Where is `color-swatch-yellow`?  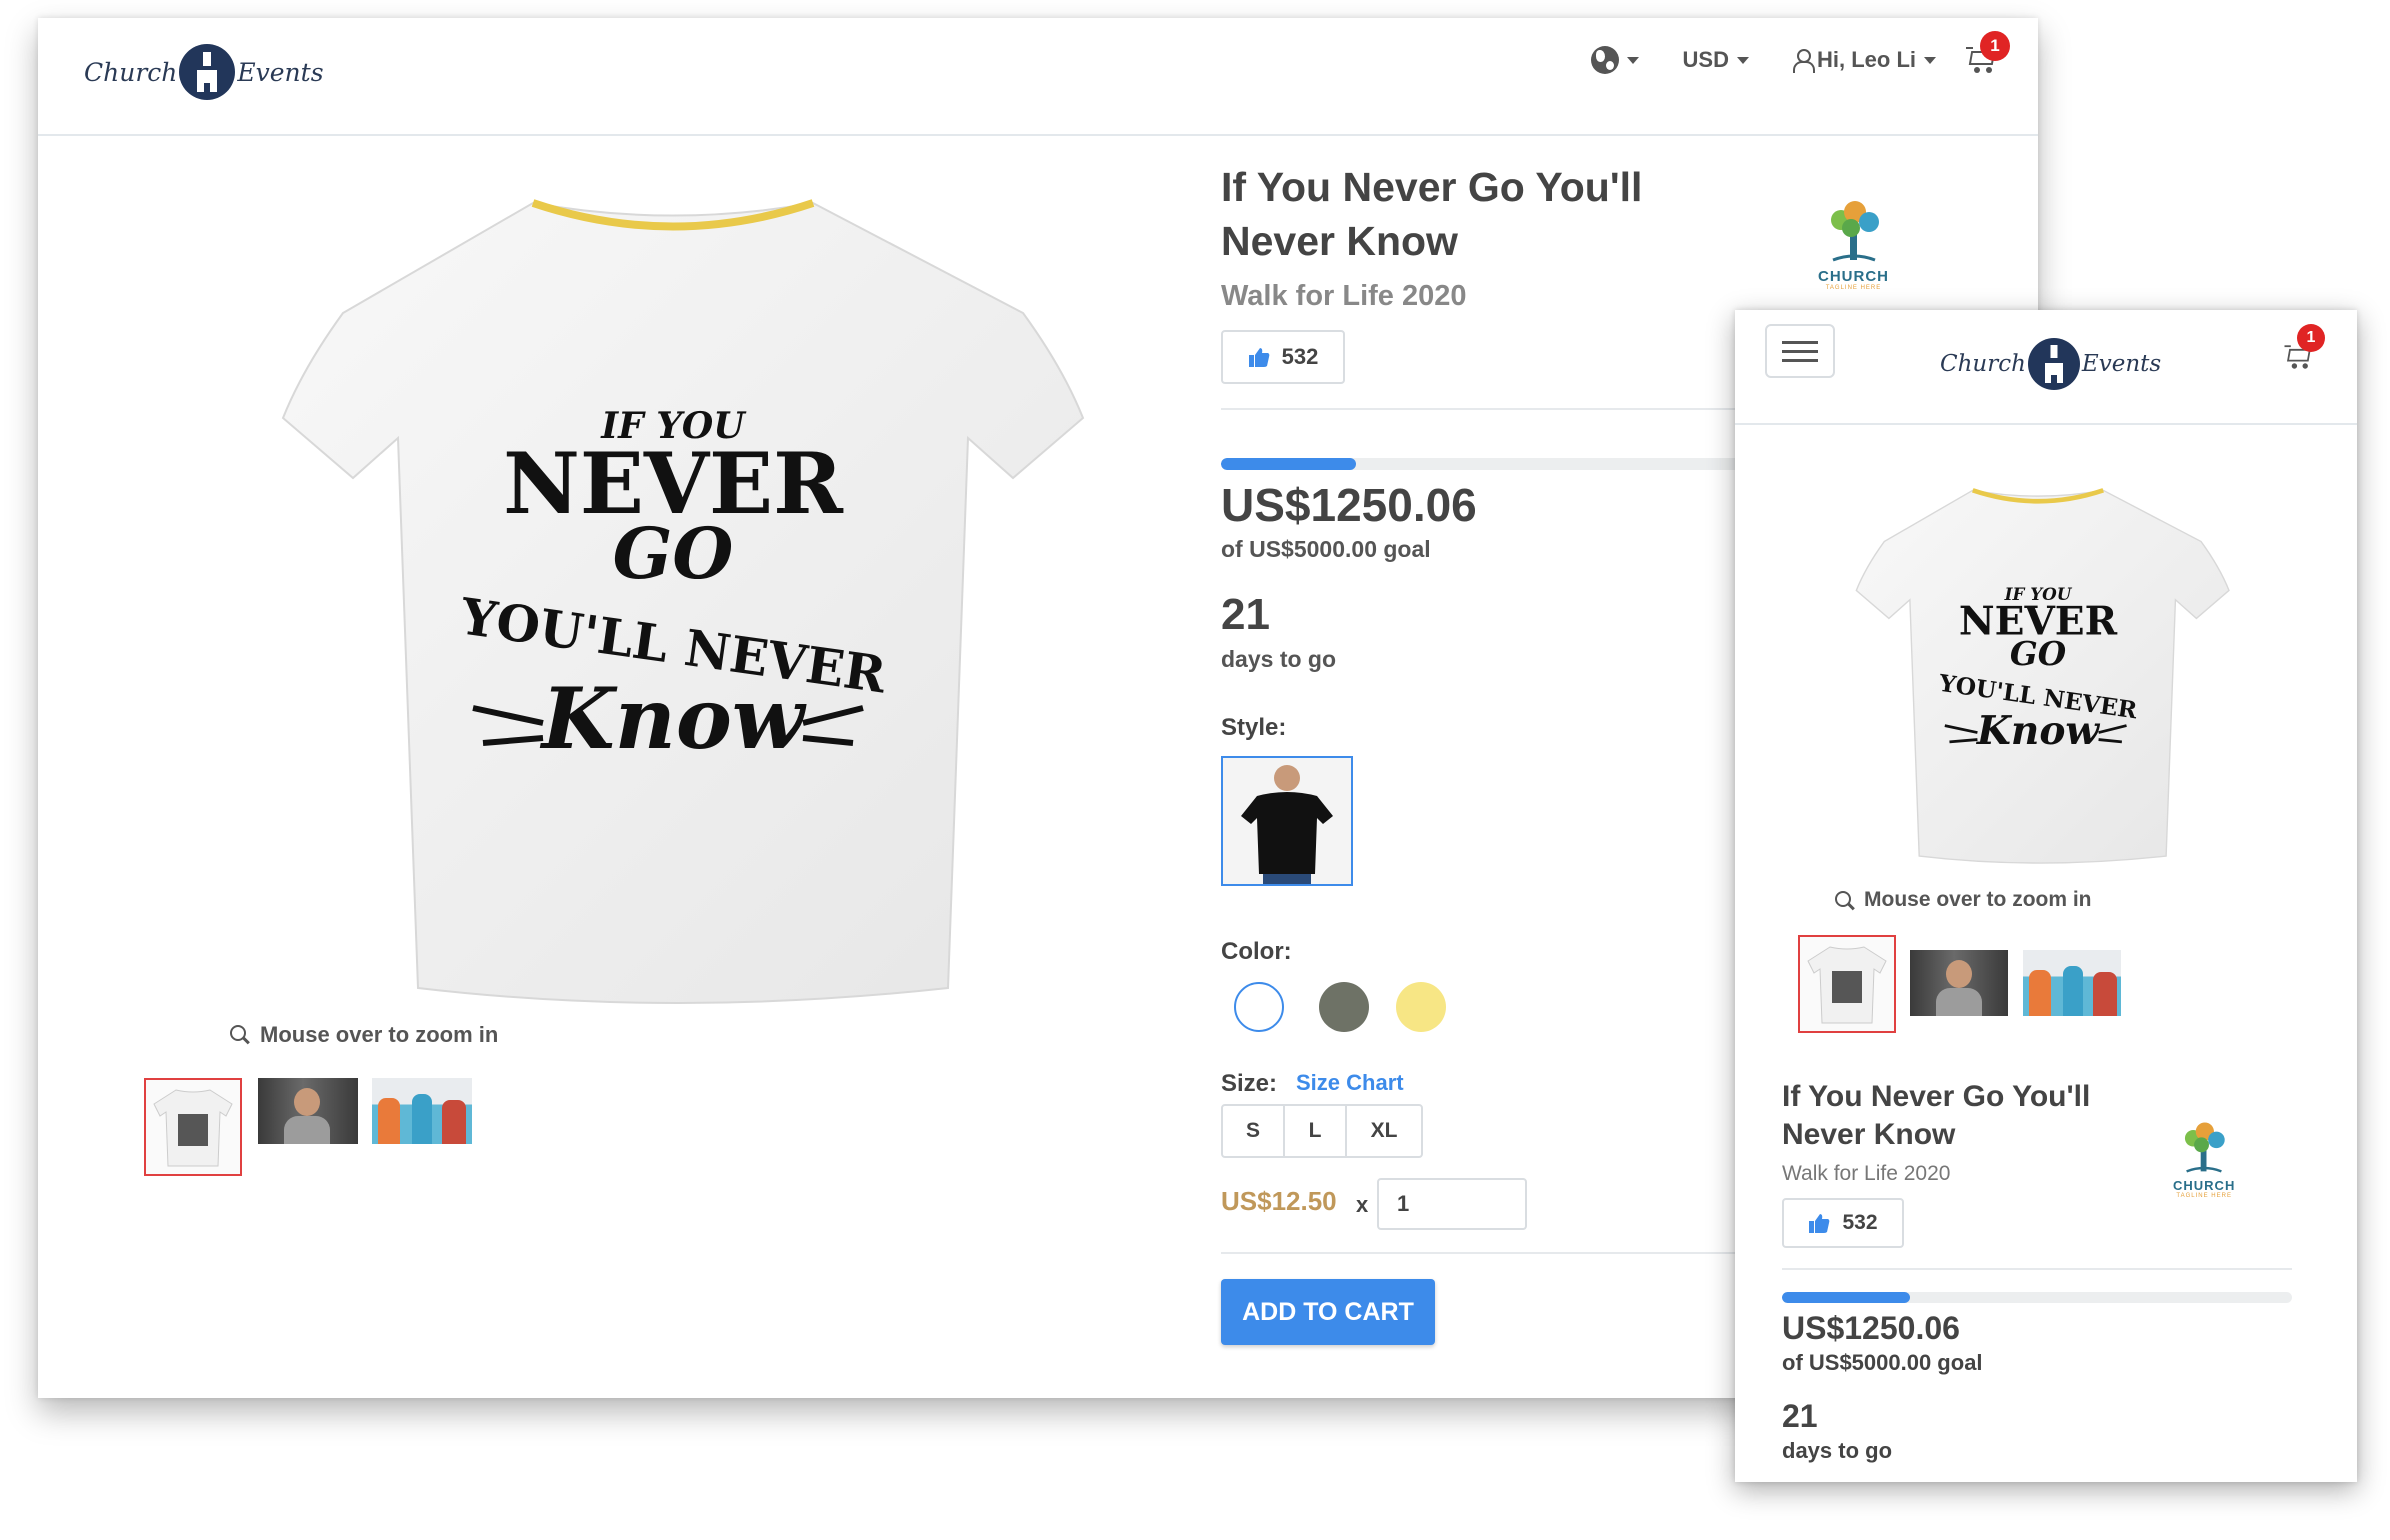 color-swatch-yellow is located at coordinates (1421, 1007).